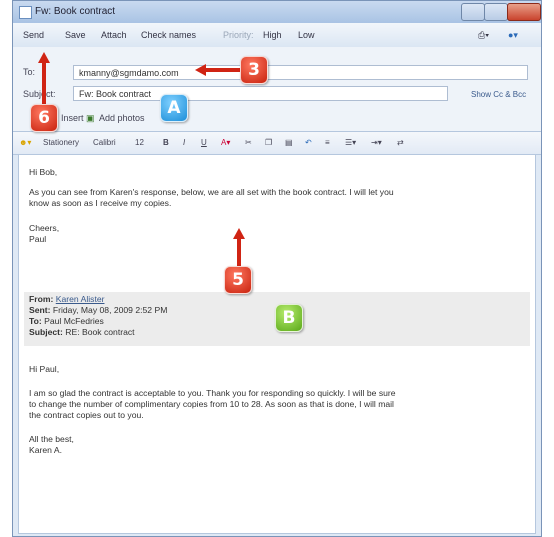 This screenshot has height=537, width=554. I want to click on subject-field: Fw: Book contract, so click(260, 93).